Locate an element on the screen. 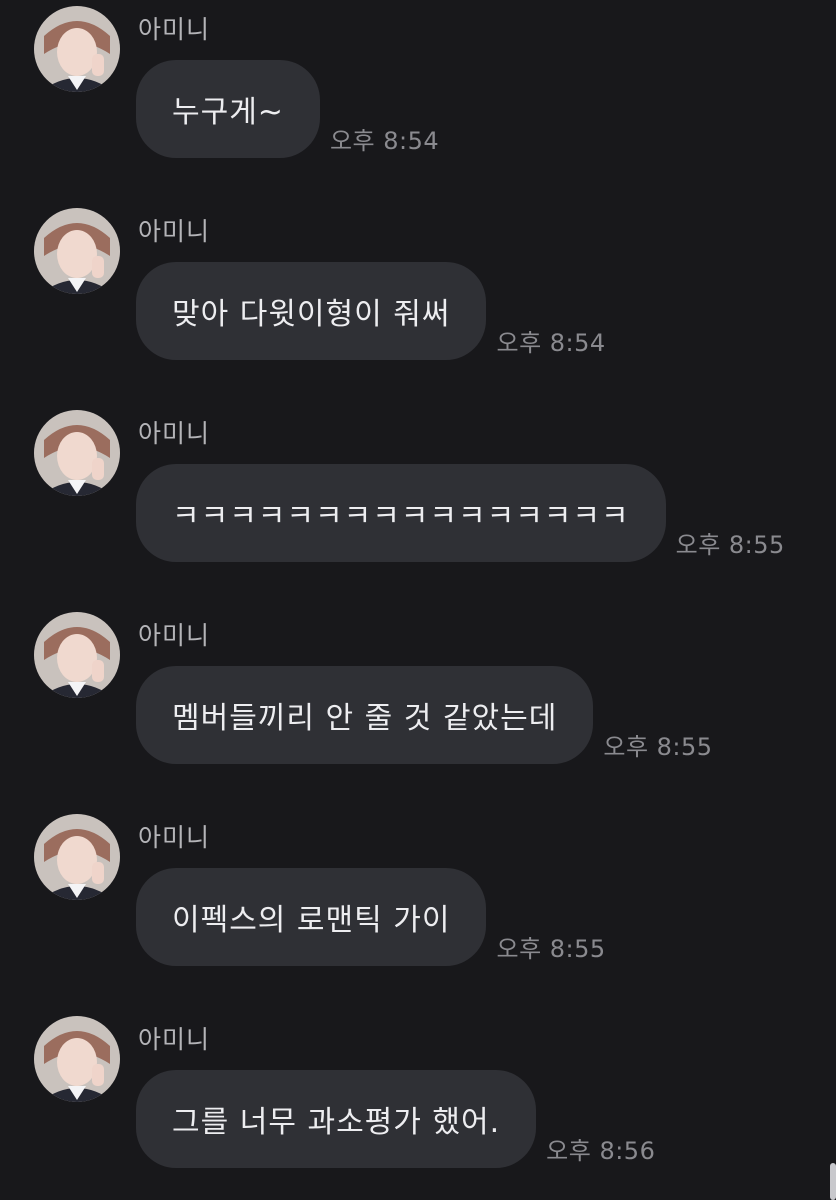 The width and height of the screenshot is (836, 1200). message-row: 맞아 다윗이형이 줘써 오후 8:54 is located at coordinates (371, 311).